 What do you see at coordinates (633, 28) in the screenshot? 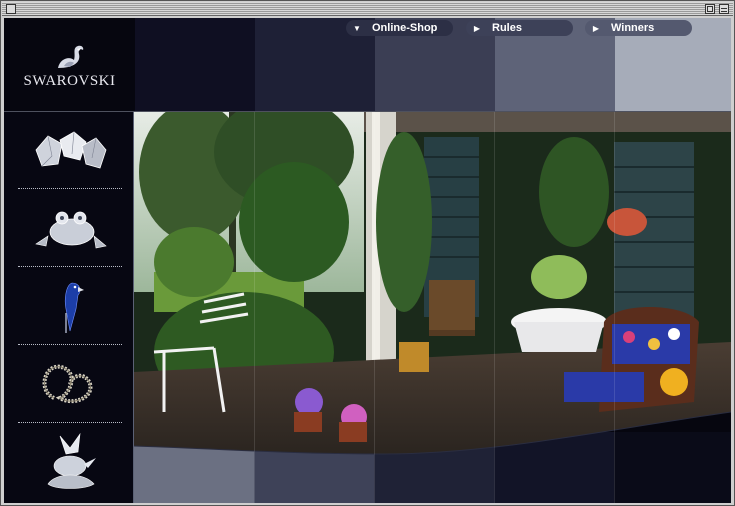
I see `nav-winners-label: Winners` at bounding box center [633, 28].